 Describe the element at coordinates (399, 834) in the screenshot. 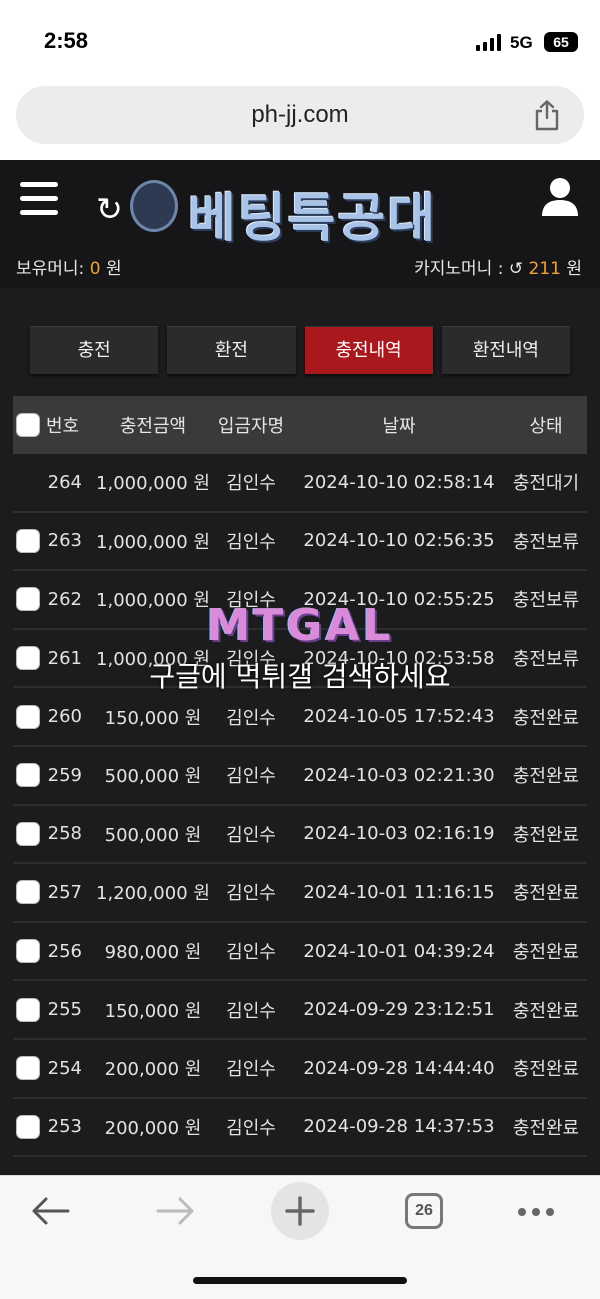

I see `row-date: 2024-10-03 02:16:19` at that location.